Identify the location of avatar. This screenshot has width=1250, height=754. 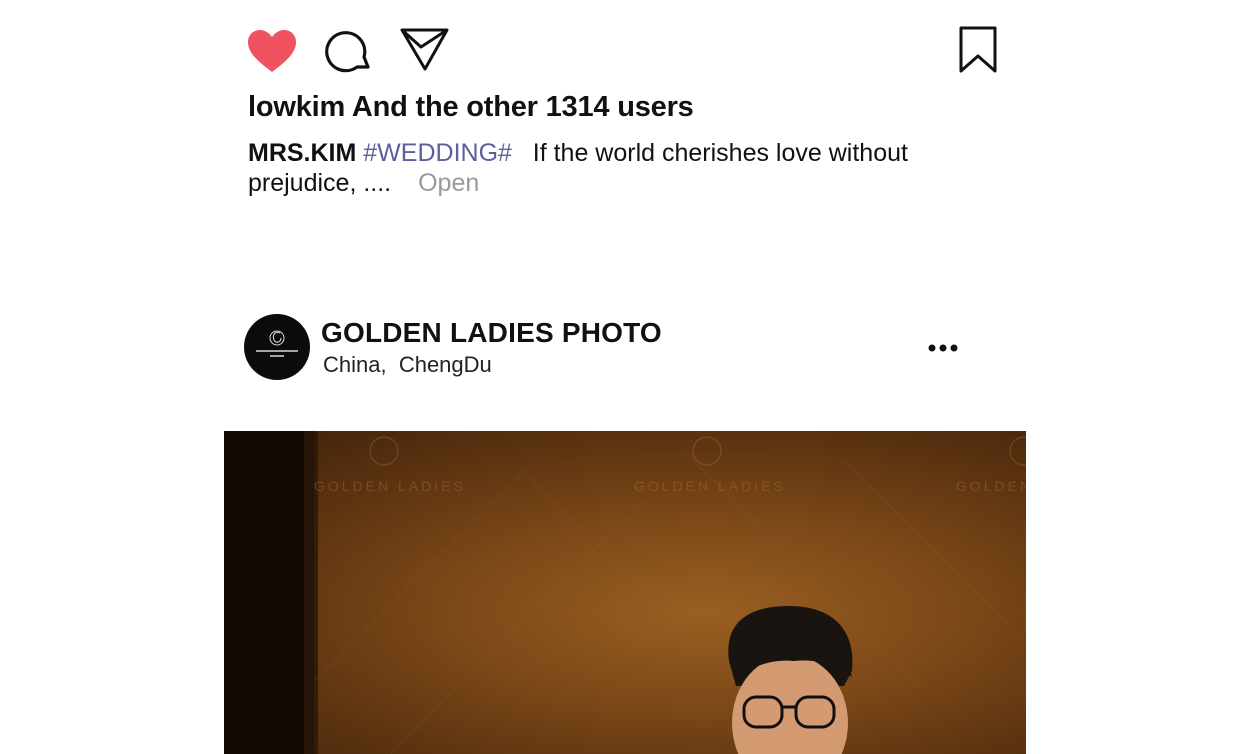
(277, 347).